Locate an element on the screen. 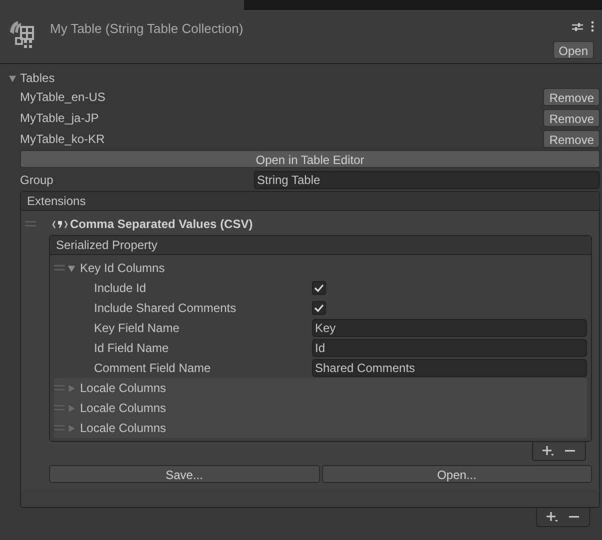 The image size is (602, 540). field-label: Comment Field Name is located at coordinates (152, 368).